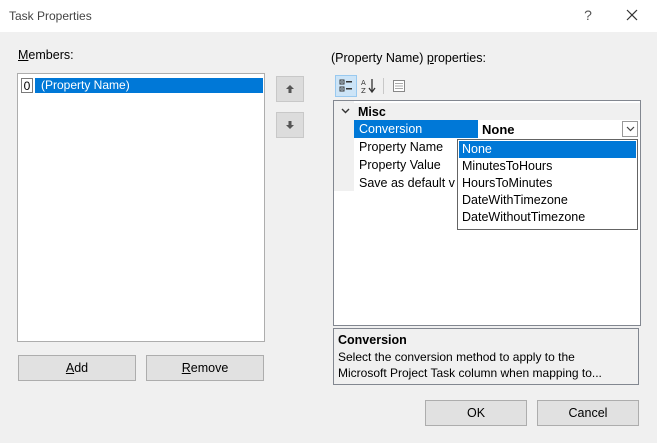  What do you see at coordinates (476, 413) in the screenshot?
I see `ok-button: OK` at bounding box center [476, 413].